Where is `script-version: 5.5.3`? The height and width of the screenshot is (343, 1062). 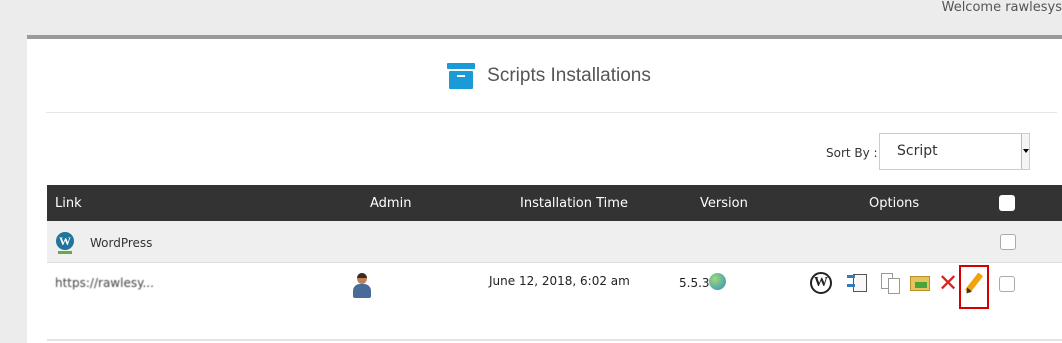
script-version: 5.5.3 is located at coordinates (694, 283).